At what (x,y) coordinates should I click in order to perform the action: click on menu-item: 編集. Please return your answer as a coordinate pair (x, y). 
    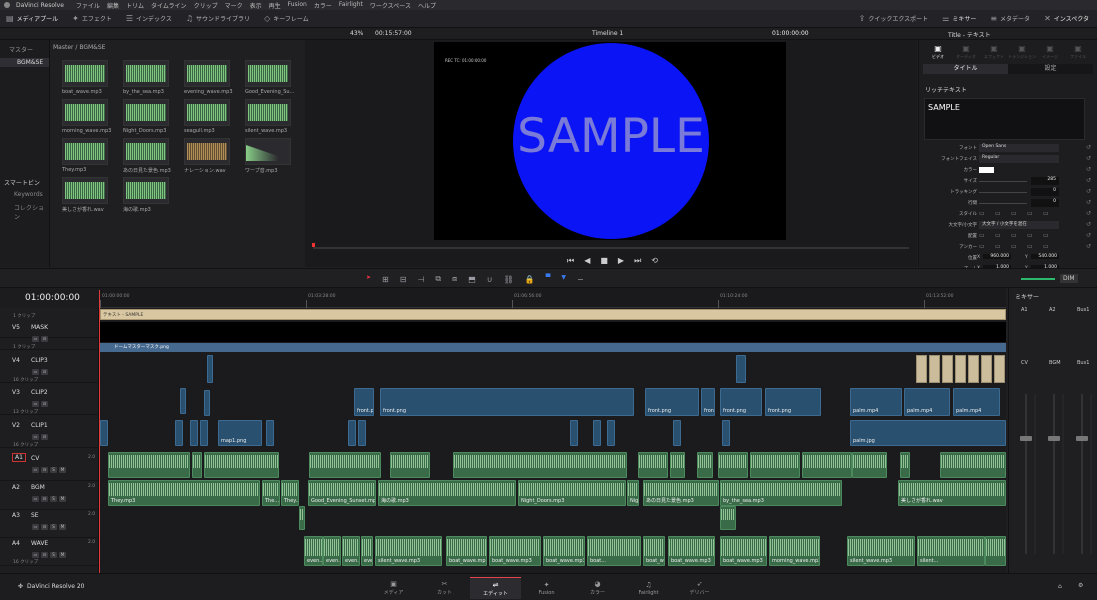
    Looking at the image, I should click on (113, 5).